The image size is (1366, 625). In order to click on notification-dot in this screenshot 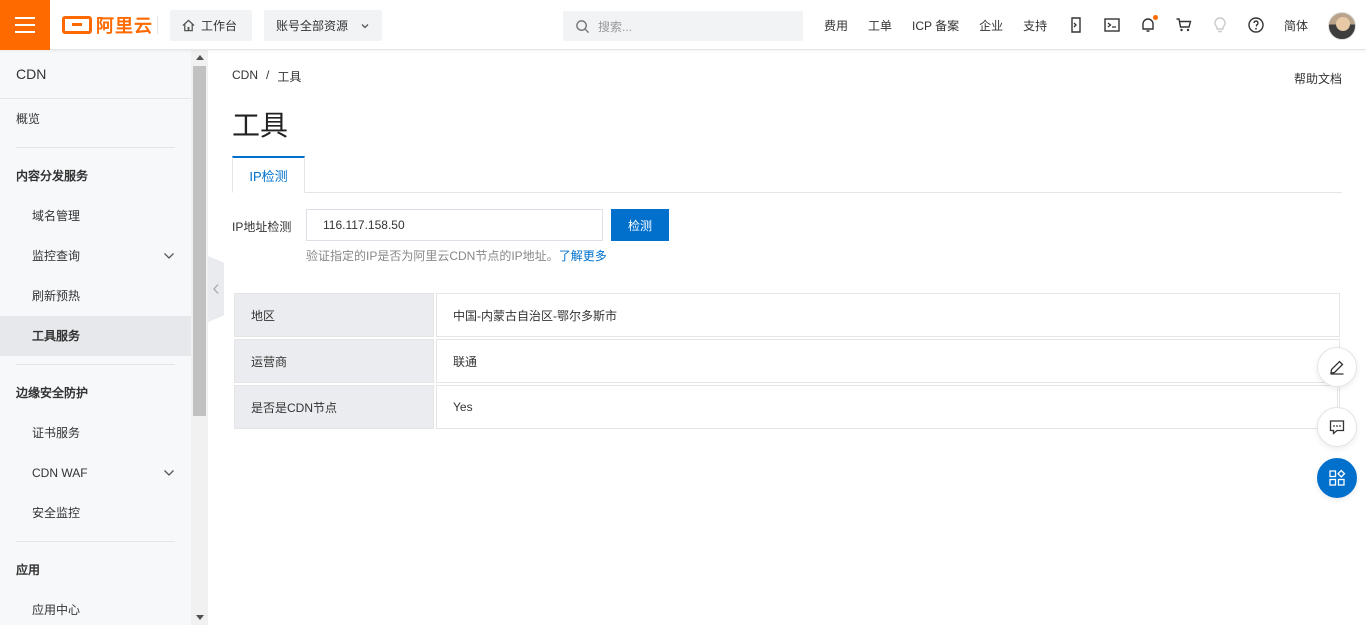, I will do `click(1155, 17)`.